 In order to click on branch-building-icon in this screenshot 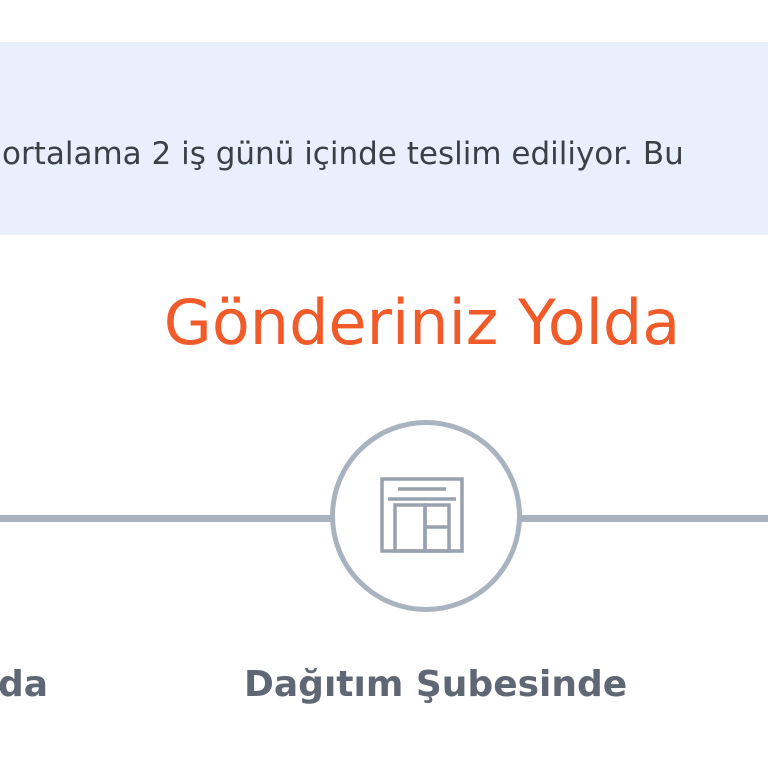, I will do `click(422, 515)`.